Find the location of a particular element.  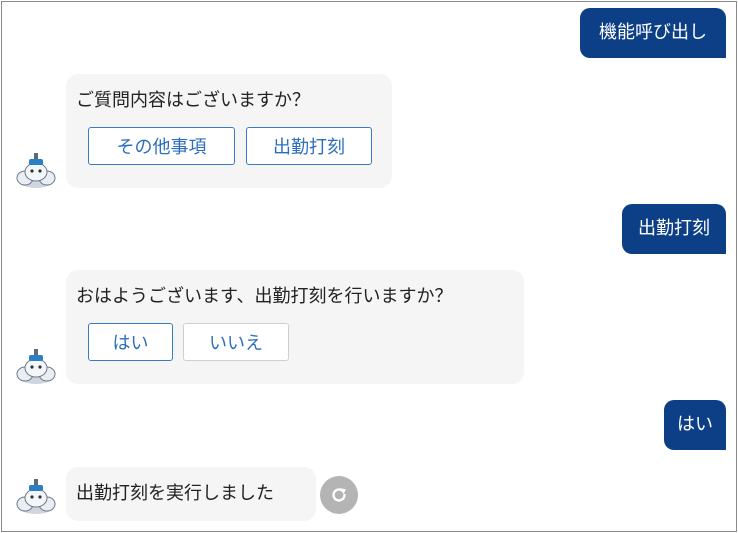

choice-button-clock-in: 出勤打刻 is located at coordinates (309, 146).